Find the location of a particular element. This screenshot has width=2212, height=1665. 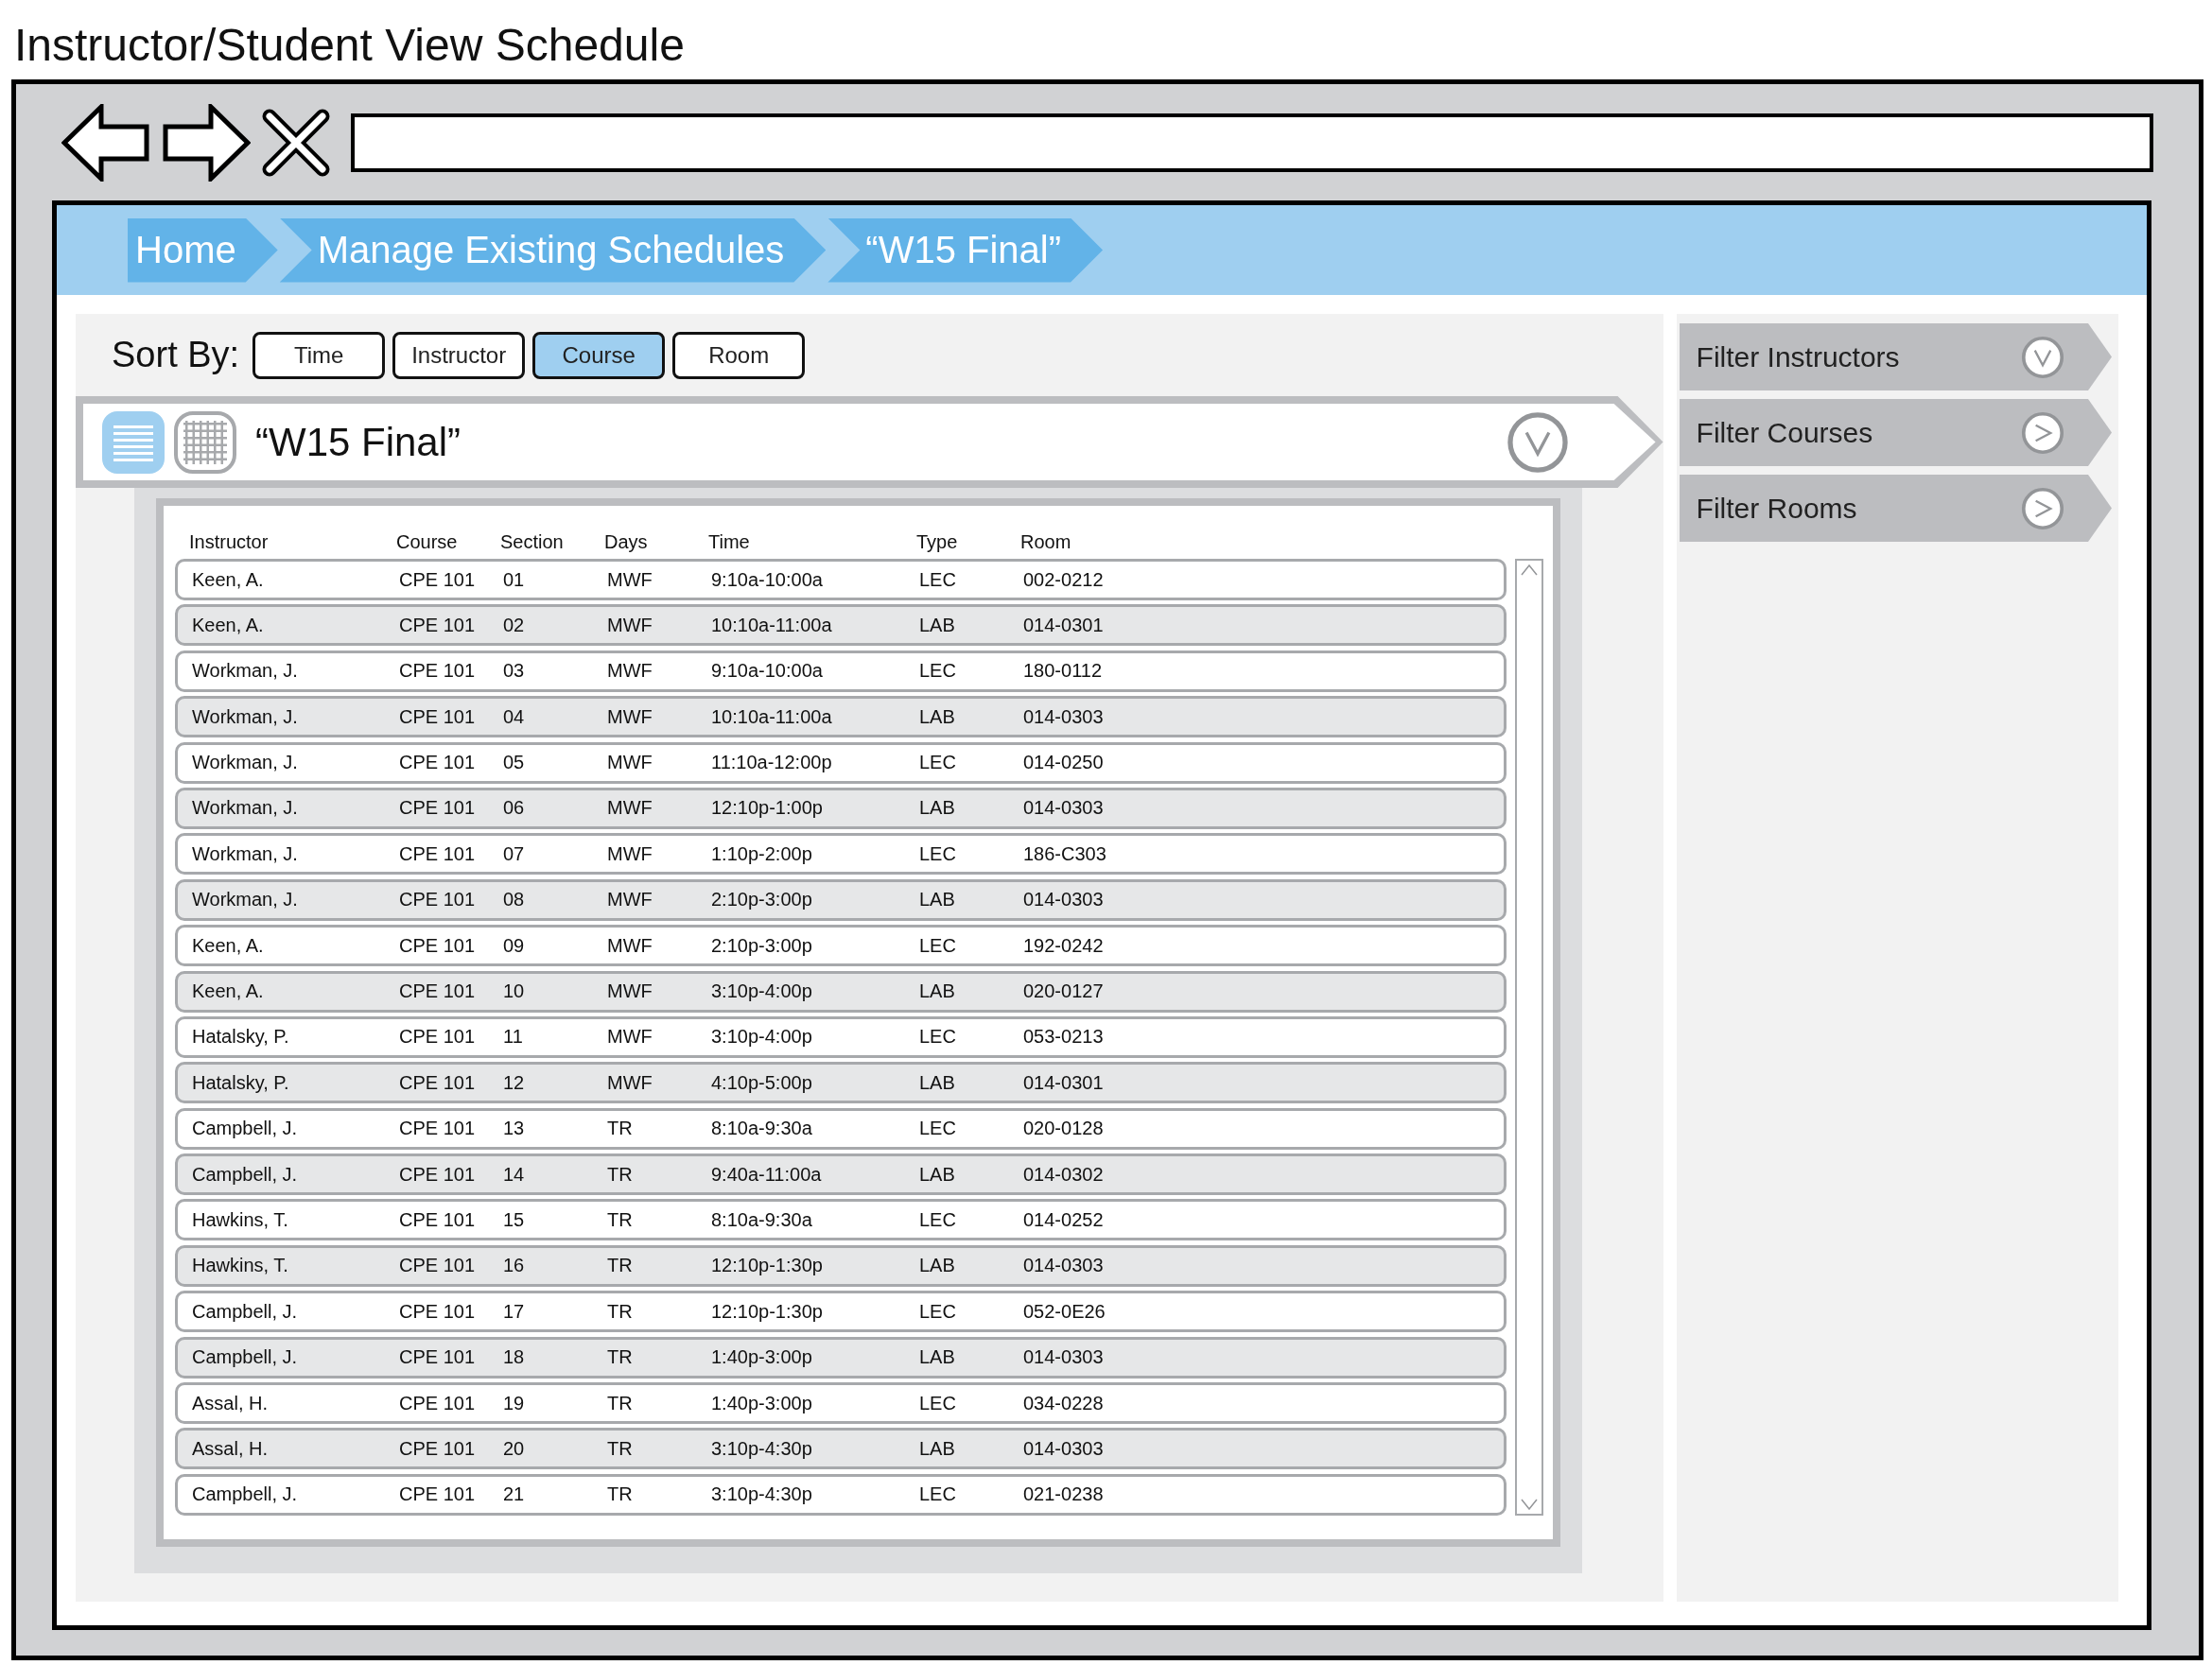

list-view-icon is located at coordinates (133, 442).